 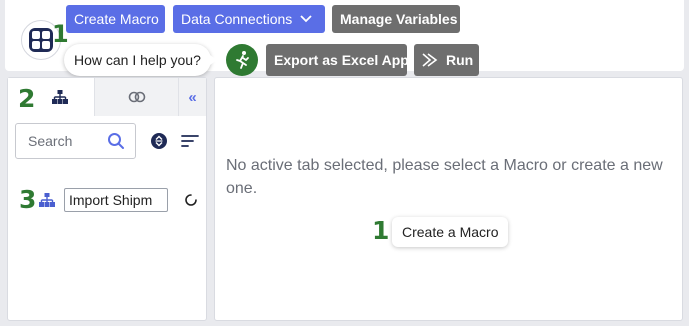 I want to click on step-badge-main: 1, so click(x=381, y=230).